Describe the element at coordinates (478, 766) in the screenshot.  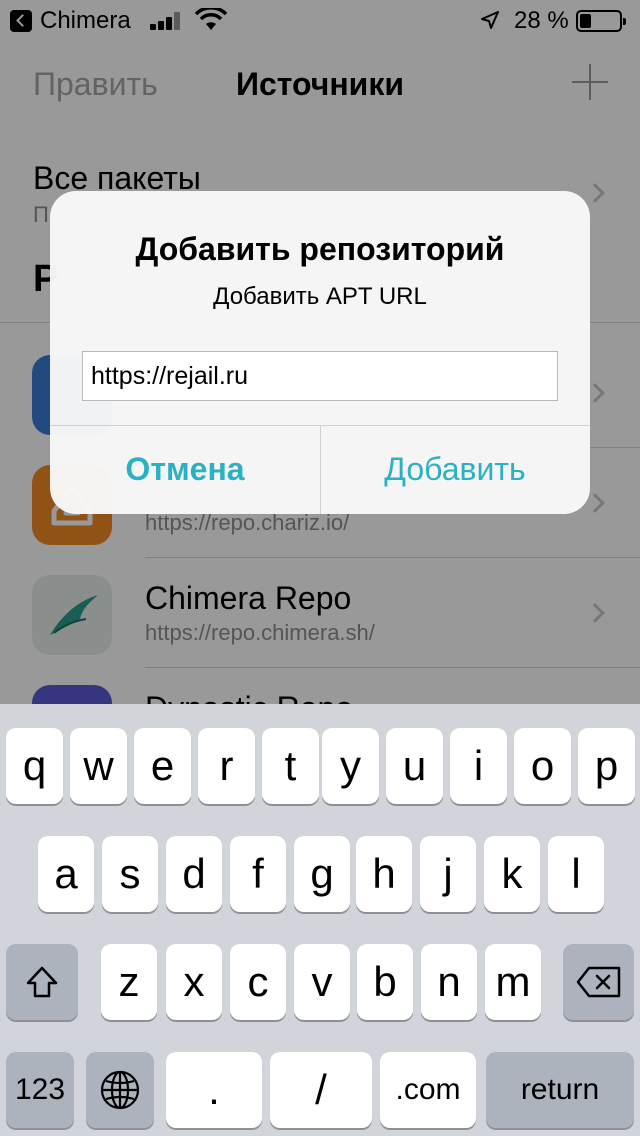
I see `key-i: i` at that location.